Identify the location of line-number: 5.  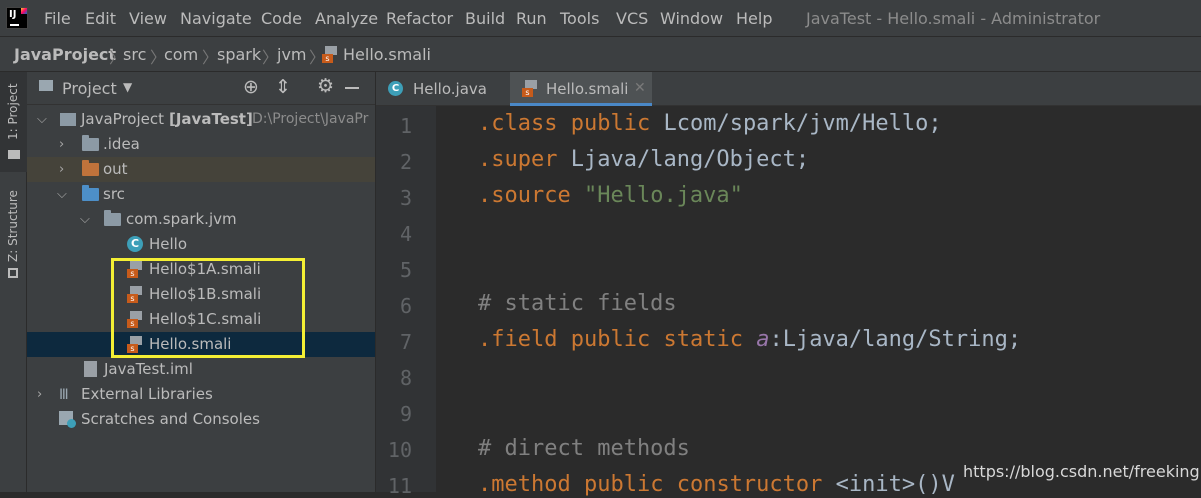
(405, 270).